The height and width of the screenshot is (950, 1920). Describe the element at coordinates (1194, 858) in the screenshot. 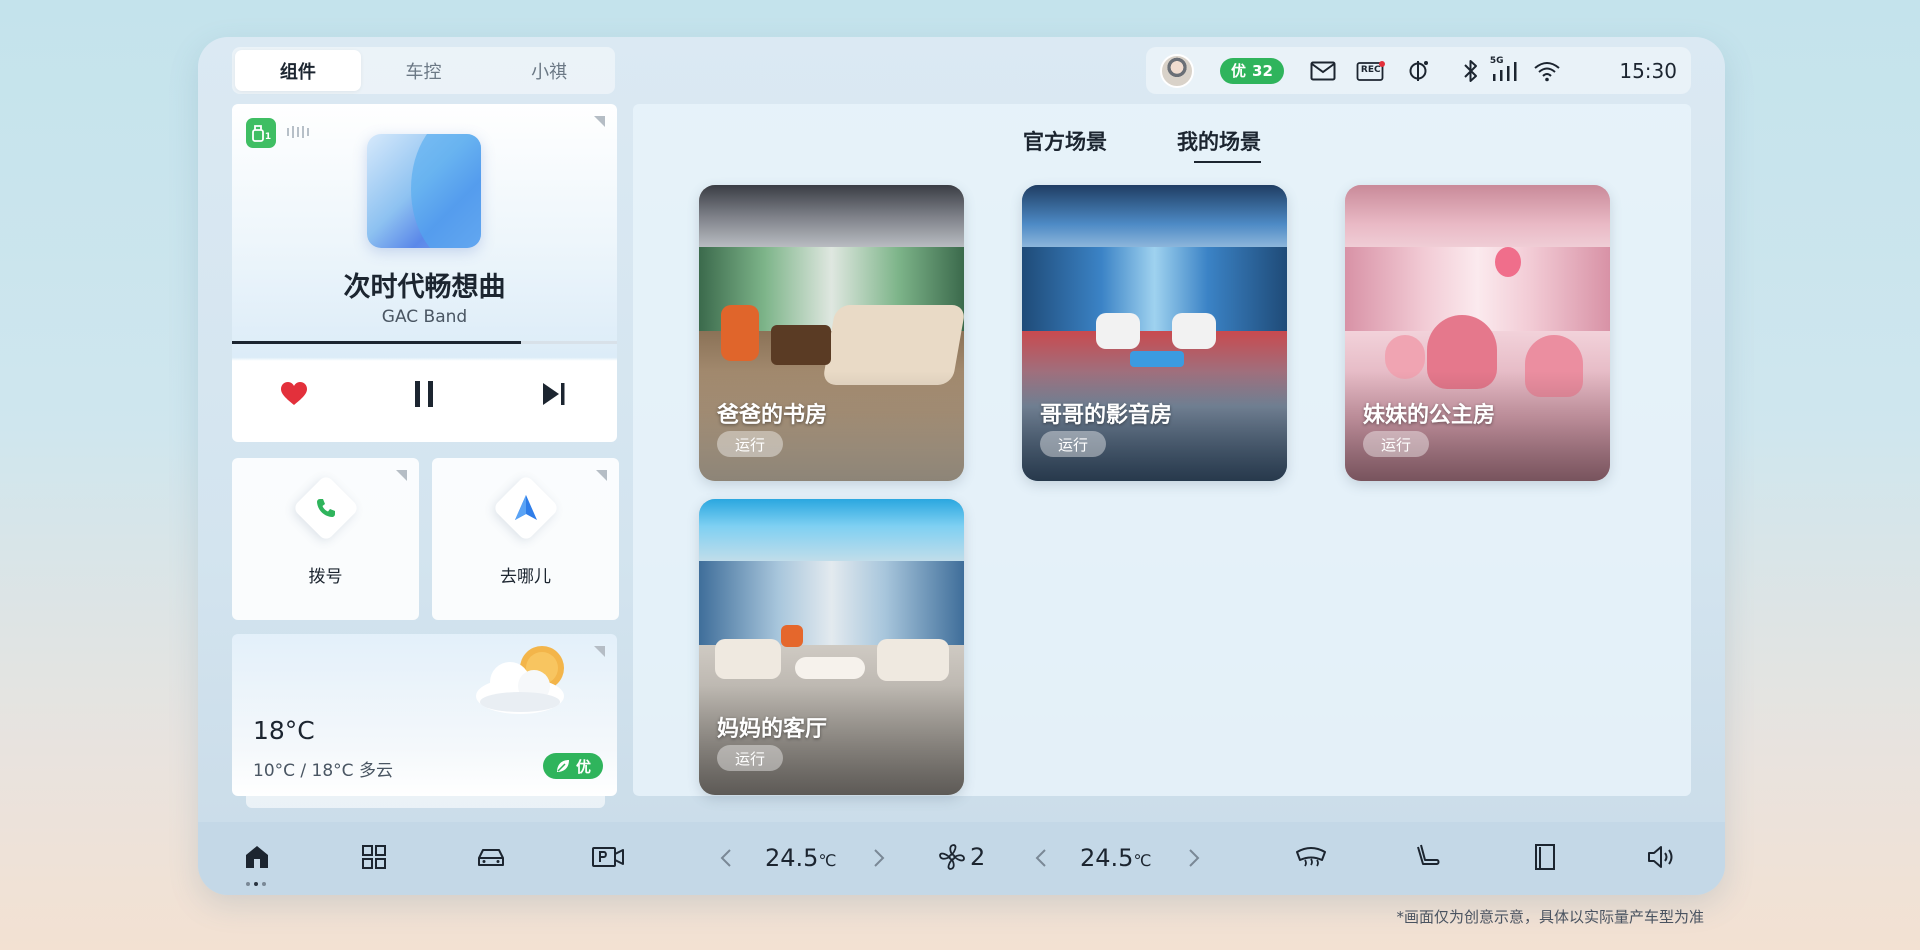

I see `temp-right-increase-chevron-right-icon` at that location.